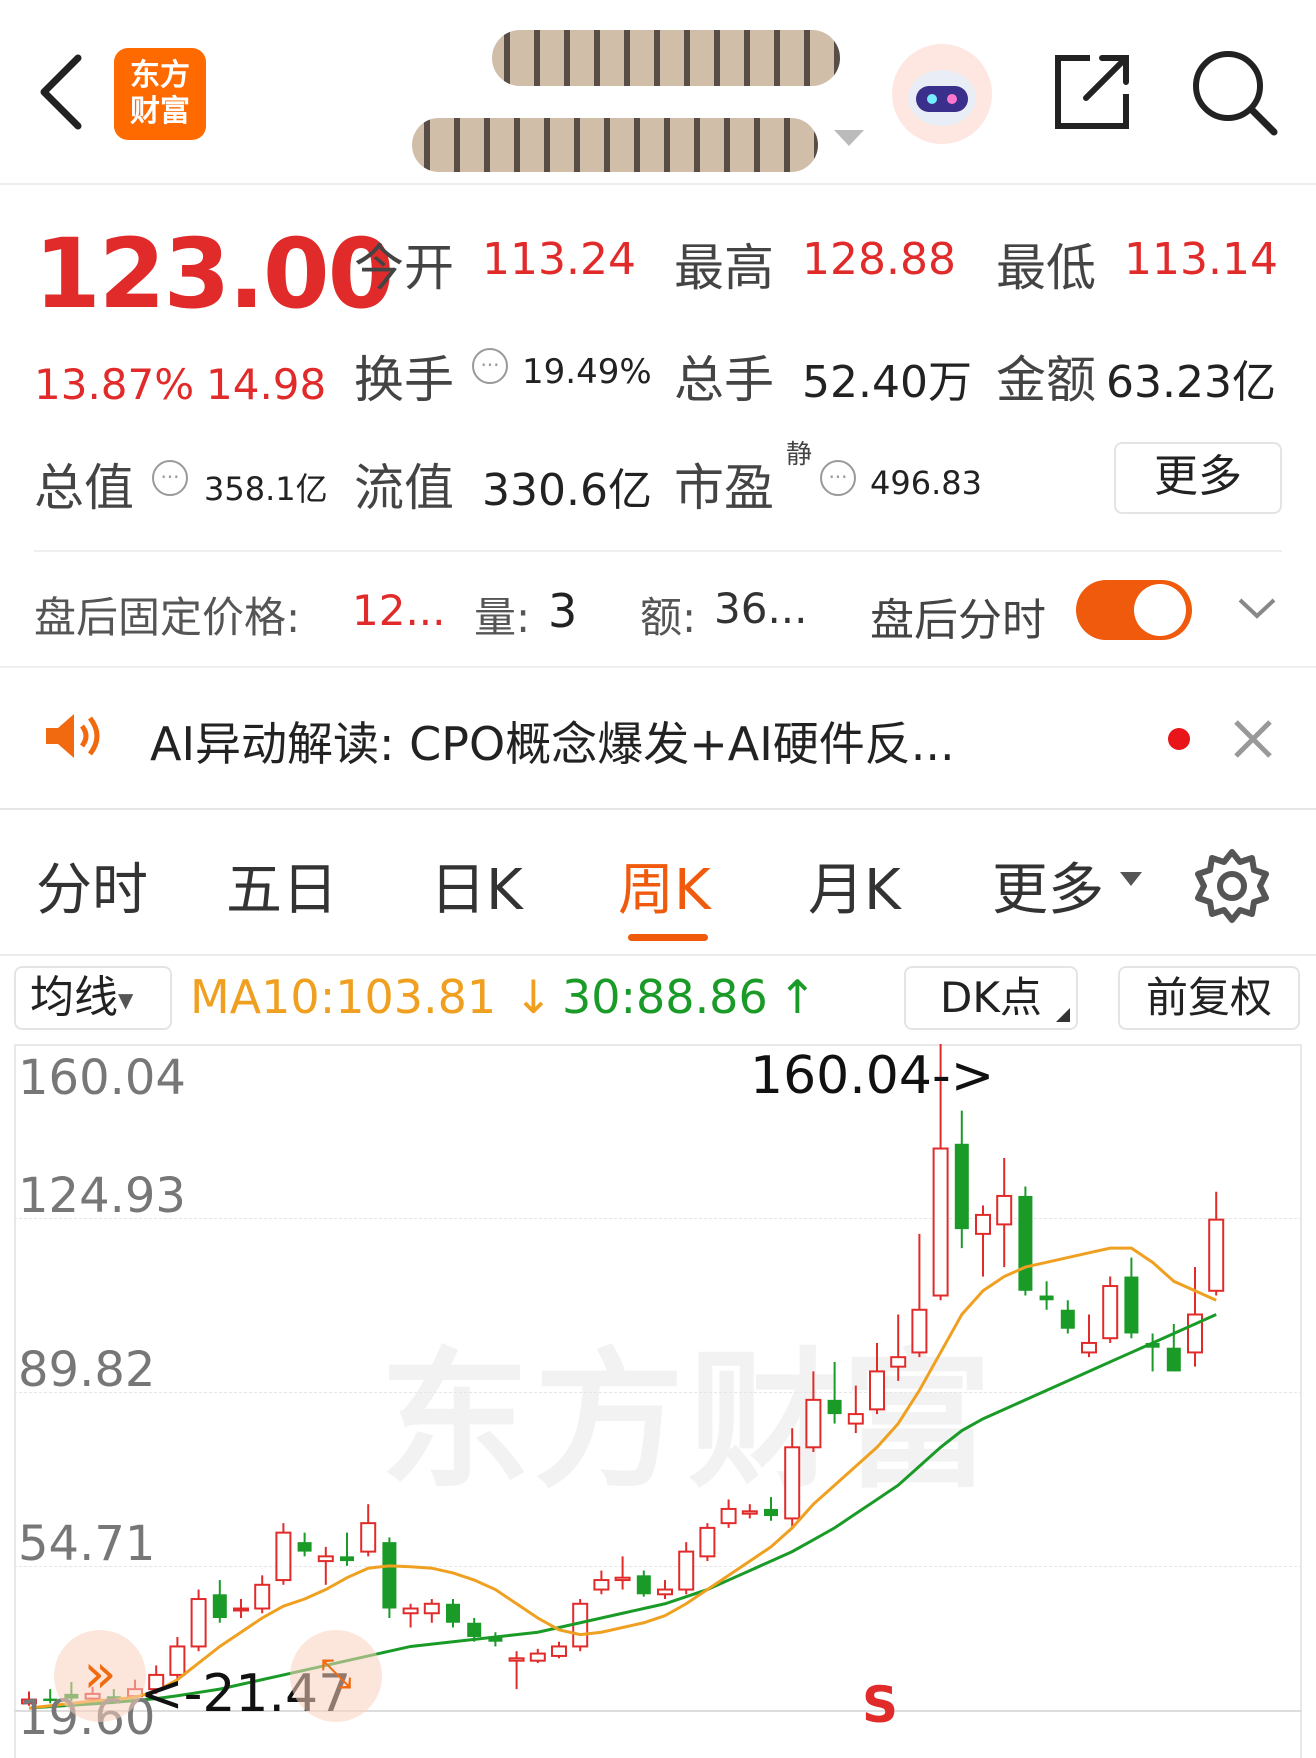 The image size is (1316, 1758). Describe the element at coordinates (1234, 92) in the screenshot. I see `search-icon` at that location.